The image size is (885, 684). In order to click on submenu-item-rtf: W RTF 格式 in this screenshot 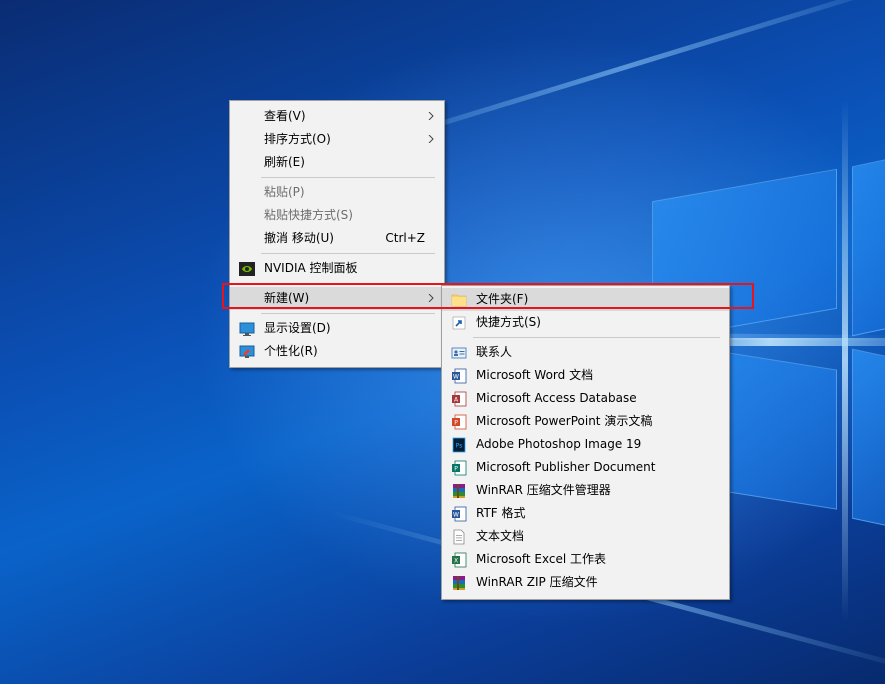, I will do `click(585, 513)`.